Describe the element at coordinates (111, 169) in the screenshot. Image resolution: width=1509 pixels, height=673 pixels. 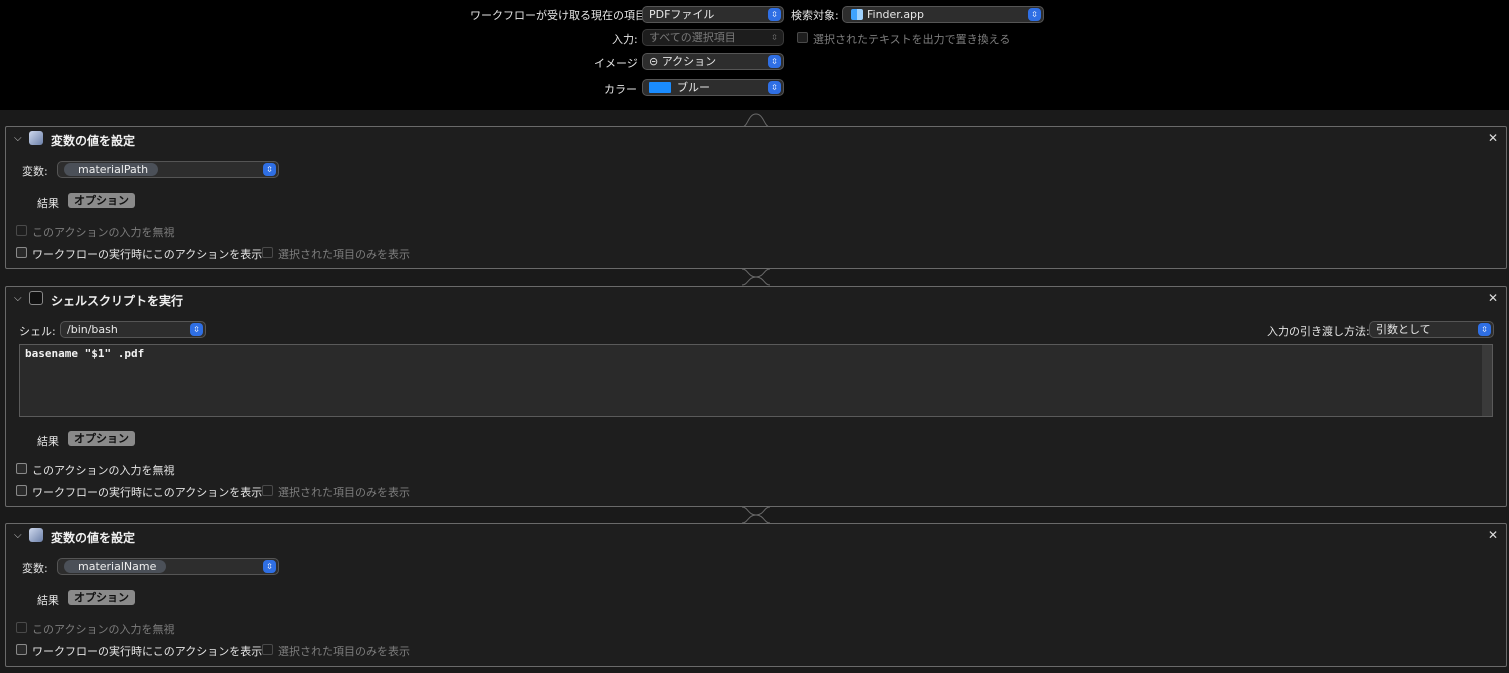
I see `variable-value: materialPath` at that location.